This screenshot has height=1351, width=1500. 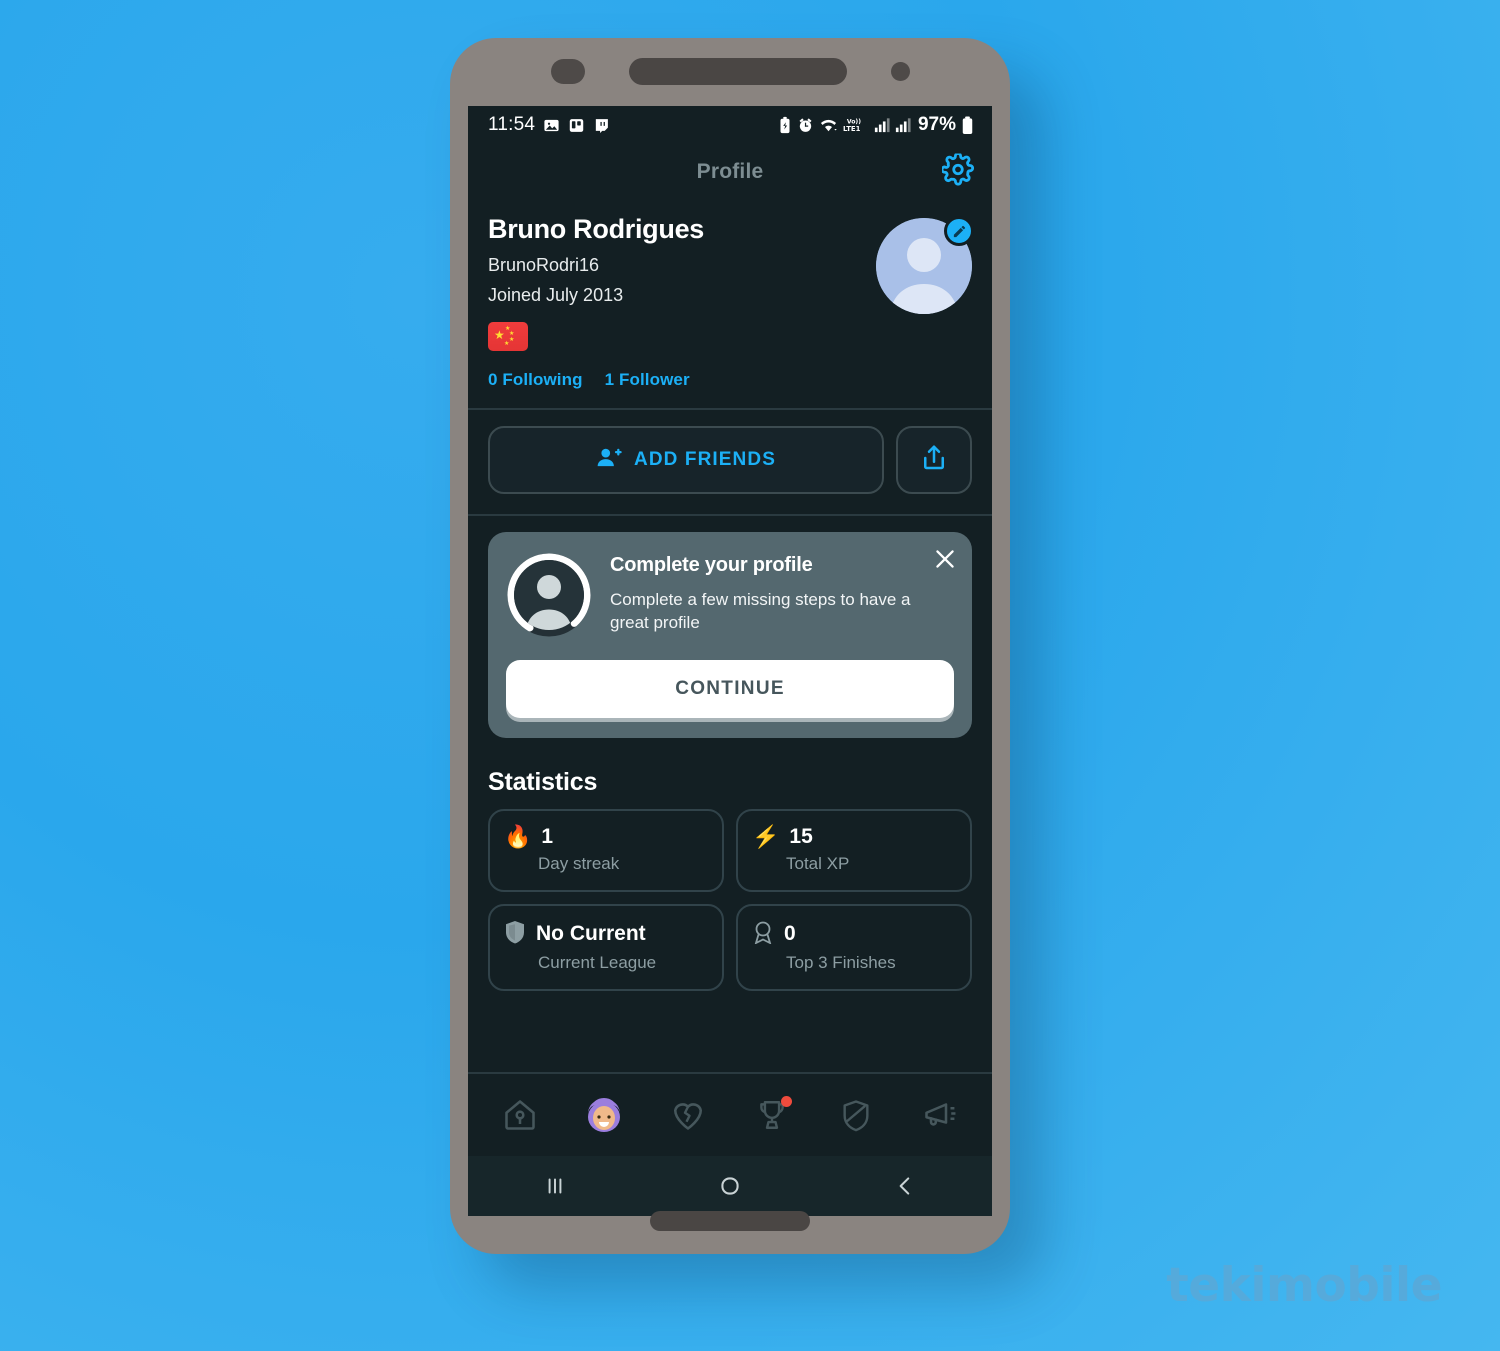 What do you see at coordinates (543, 782) in the screenshot?
I see `statistics-heading: Statistics` at bounding box center [543, 782].